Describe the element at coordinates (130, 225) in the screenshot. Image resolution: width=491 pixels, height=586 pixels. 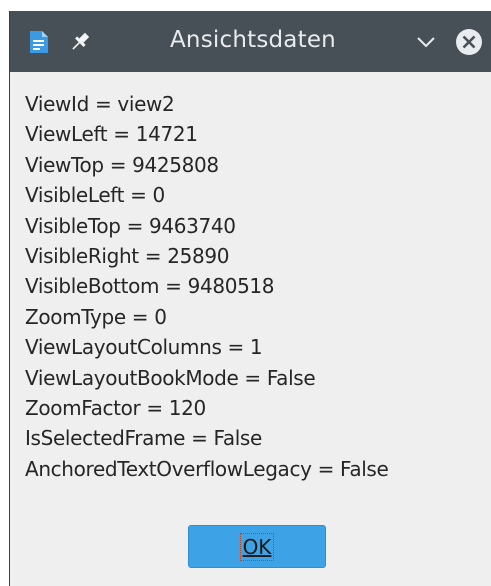
I see `view-data-line: VisibleTop = 9463740` at that location.